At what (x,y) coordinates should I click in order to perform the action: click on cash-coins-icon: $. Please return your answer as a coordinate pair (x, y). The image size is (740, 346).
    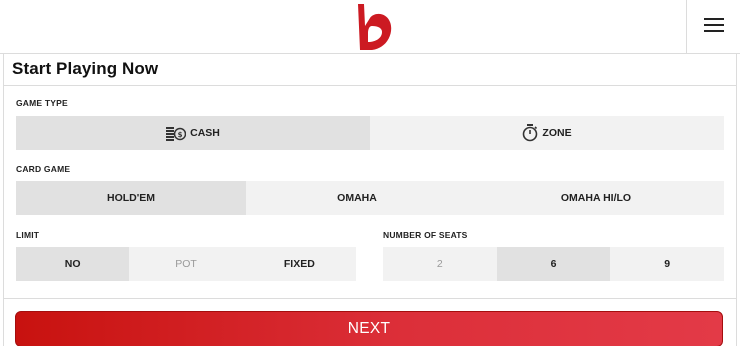
    Looking at the image, I should click on (176, 133).